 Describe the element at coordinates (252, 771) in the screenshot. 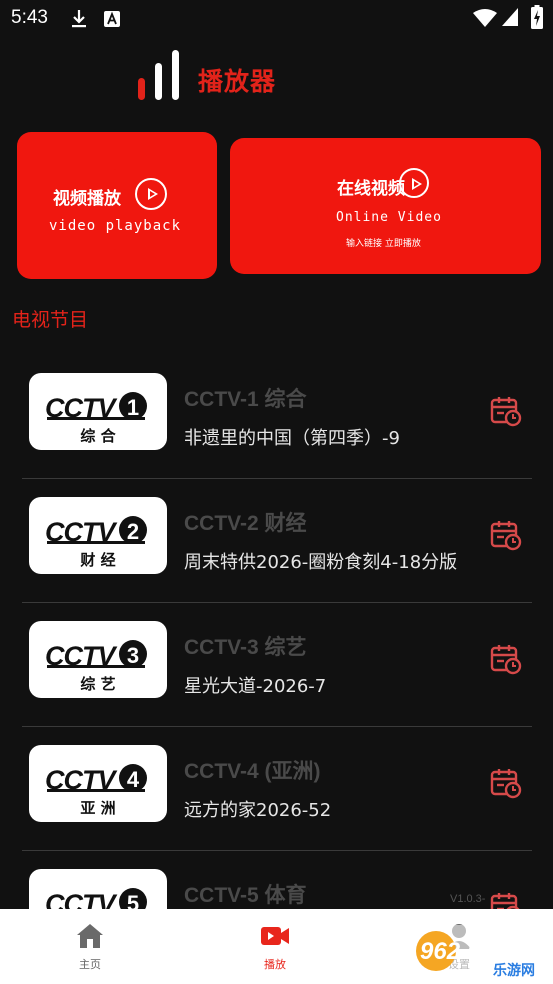

I see `channel-name: CCTV-4 (亚洲)` at that location.